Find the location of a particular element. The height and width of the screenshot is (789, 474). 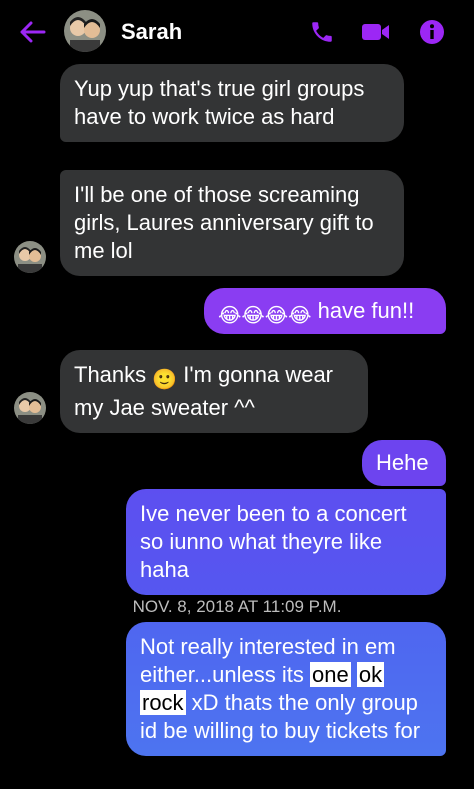

message-timestamp: NOV. 8, 2018 AT 11:09 P.M. is located at coordinates (237, 606).